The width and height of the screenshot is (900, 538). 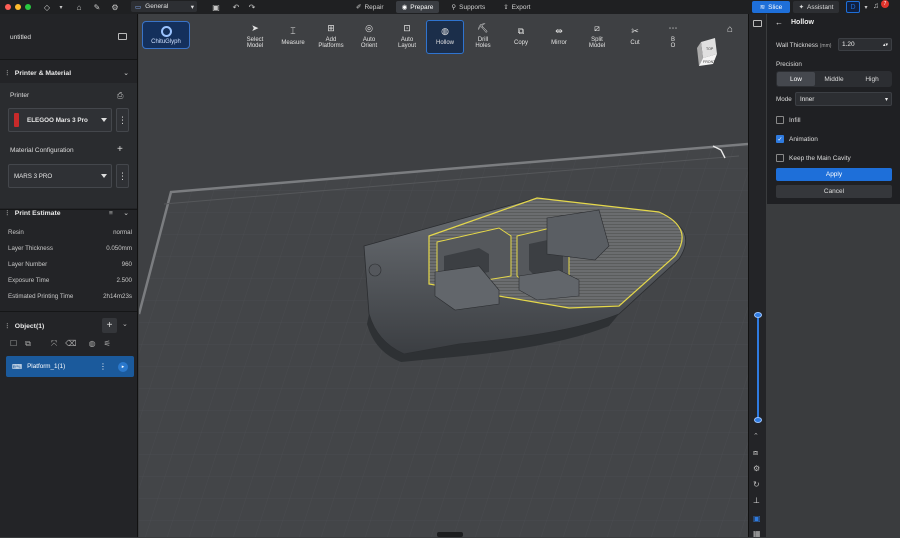 I want to click on precision-segmented: Low Middle High, so click(x=834, y=79).